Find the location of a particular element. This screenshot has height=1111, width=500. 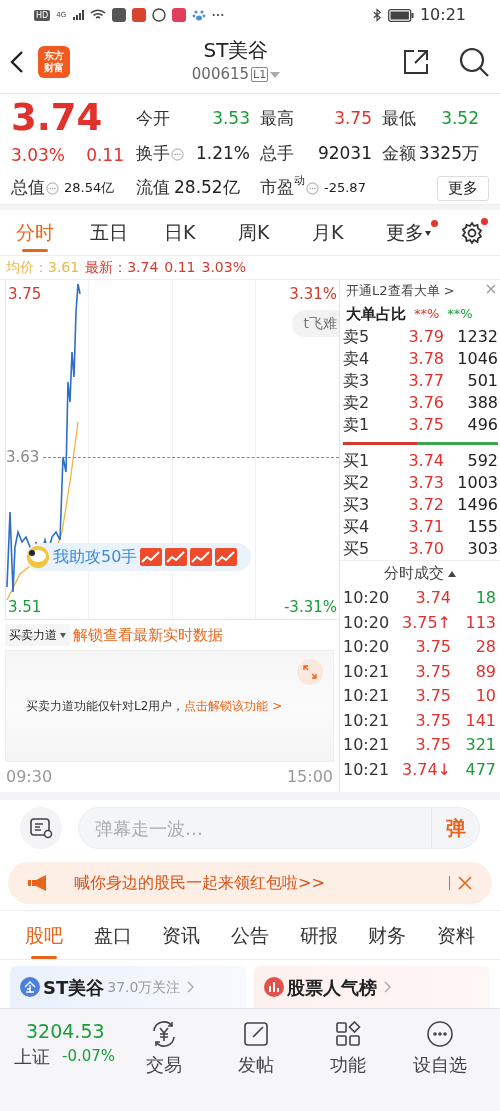

change-amount: 0.11 is located at coordinates (105, 155).